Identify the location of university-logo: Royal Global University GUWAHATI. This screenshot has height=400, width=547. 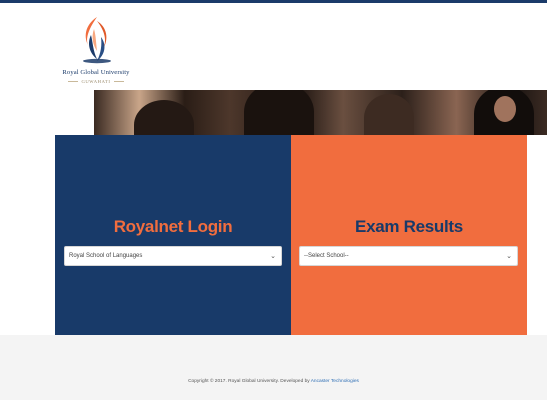
(96, 52).